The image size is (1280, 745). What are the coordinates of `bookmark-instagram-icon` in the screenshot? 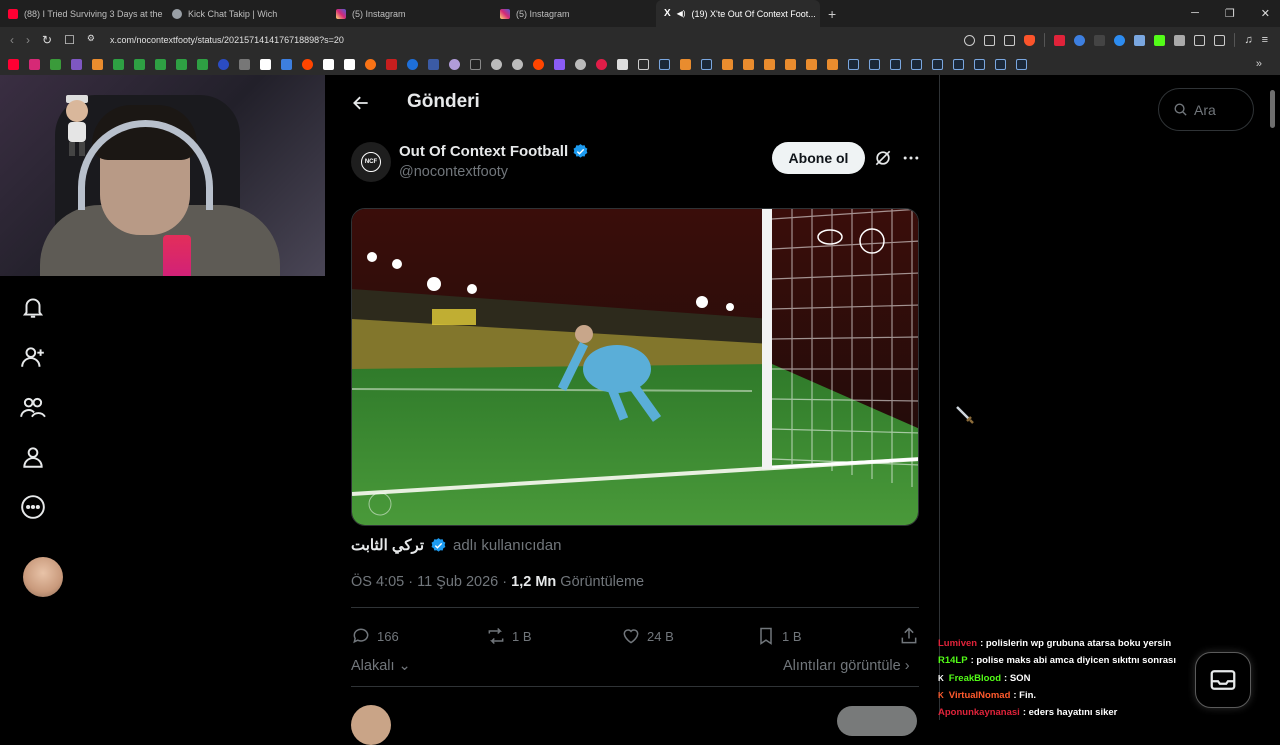 It's located at (34, 64).